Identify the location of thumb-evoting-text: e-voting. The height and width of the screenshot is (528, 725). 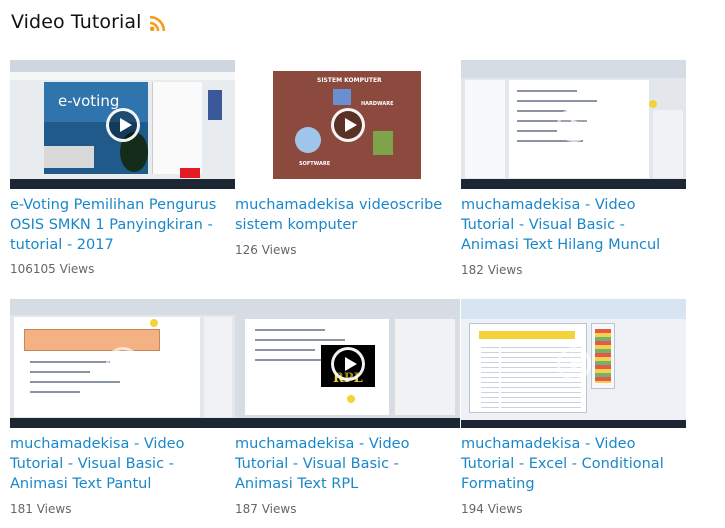
(89, 101).